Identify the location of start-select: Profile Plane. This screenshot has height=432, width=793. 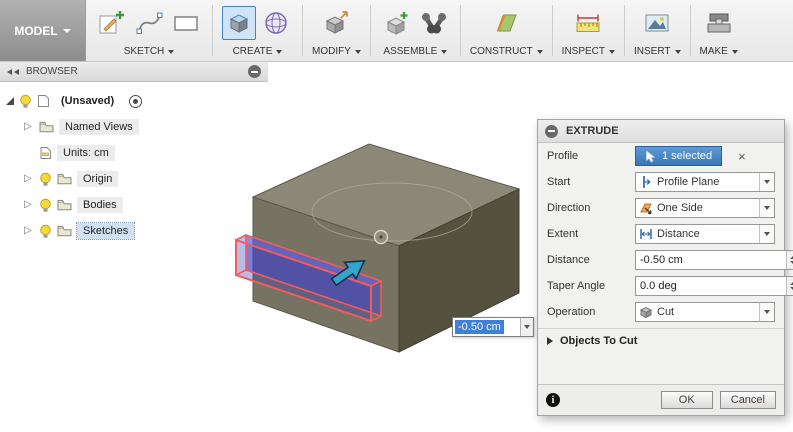
(705, 182).